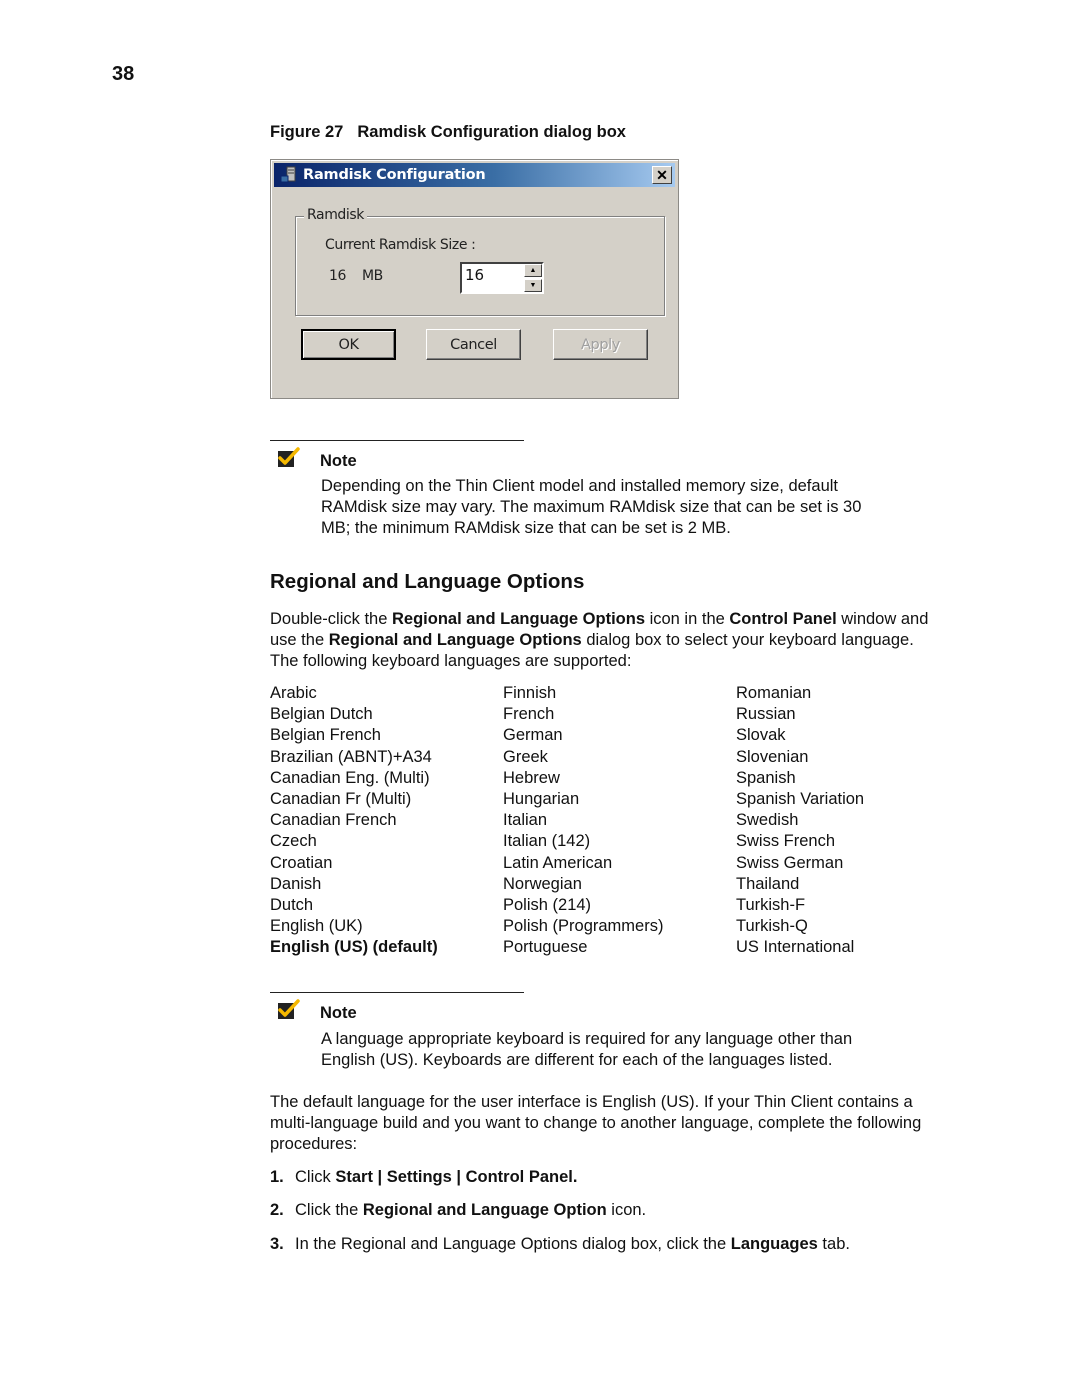 This screenshot has height=1397, width=1080. Describe the element at coordinates (795, 947) in the screenshot. I see `language-item: US International` at that location.